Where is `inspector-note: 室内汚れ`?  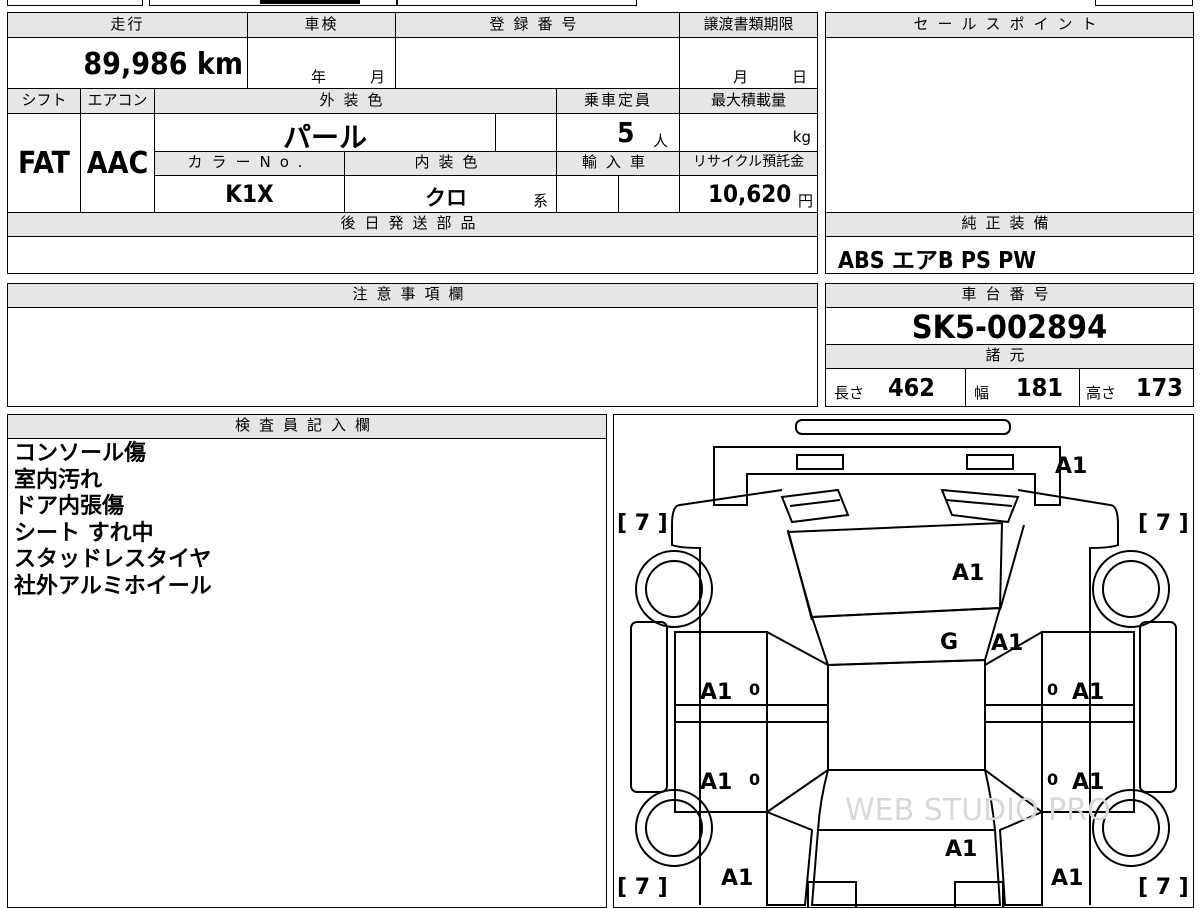 inspector-note: 室内汚れ is located at coordinates (58, 480).